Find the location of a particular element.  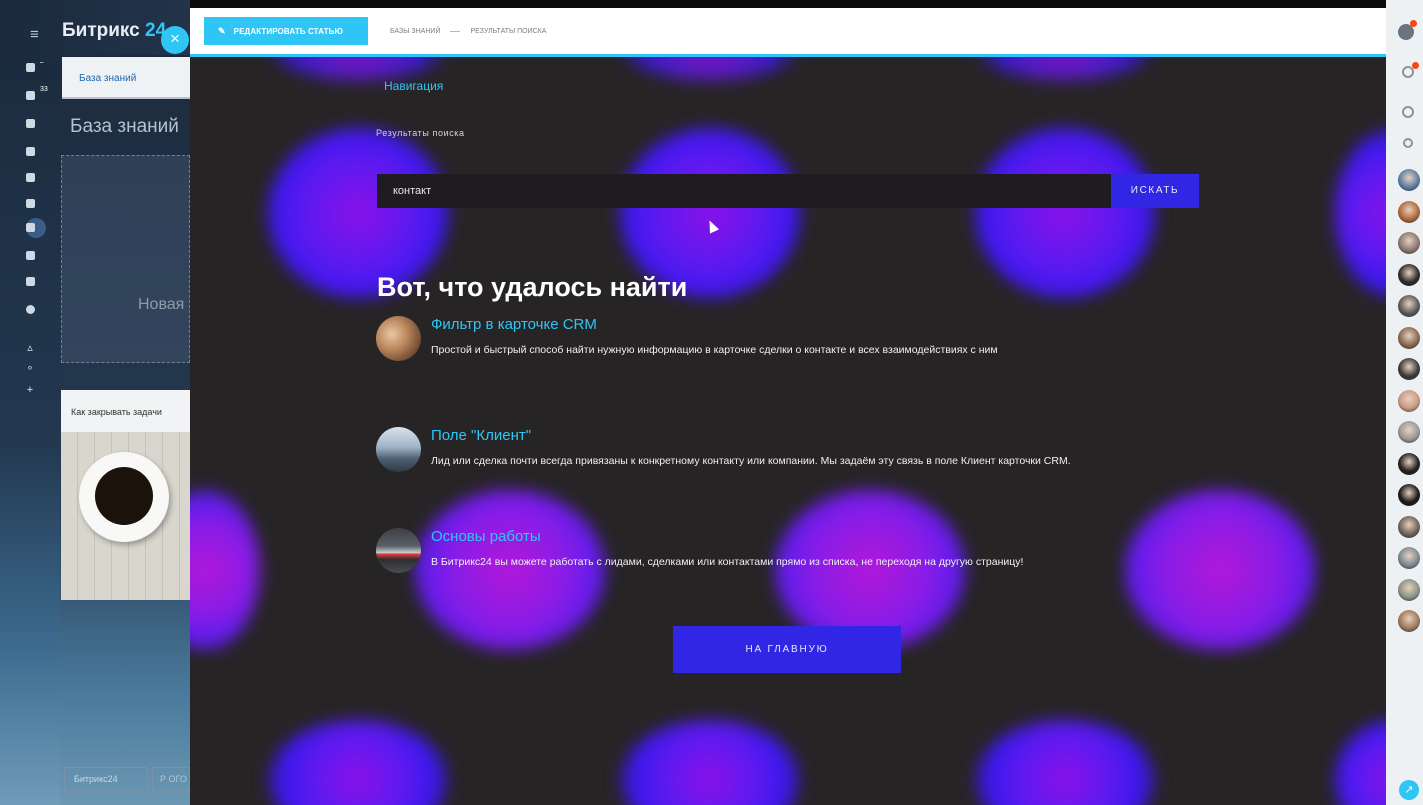

feed-icon is located at coordinates (30, 96).